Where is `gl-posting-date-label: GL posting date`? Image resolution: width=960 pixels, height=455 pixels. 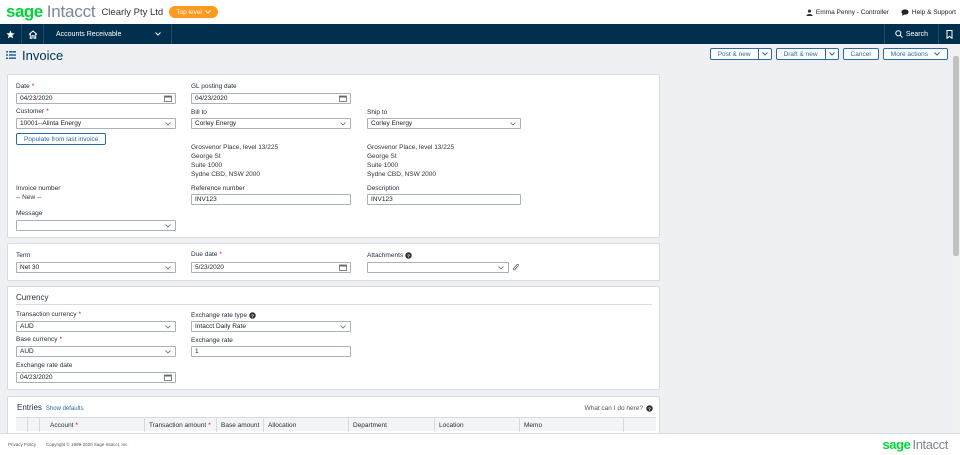 gl-posting-date-label: GL posting date is located at coordinates (214, 86).